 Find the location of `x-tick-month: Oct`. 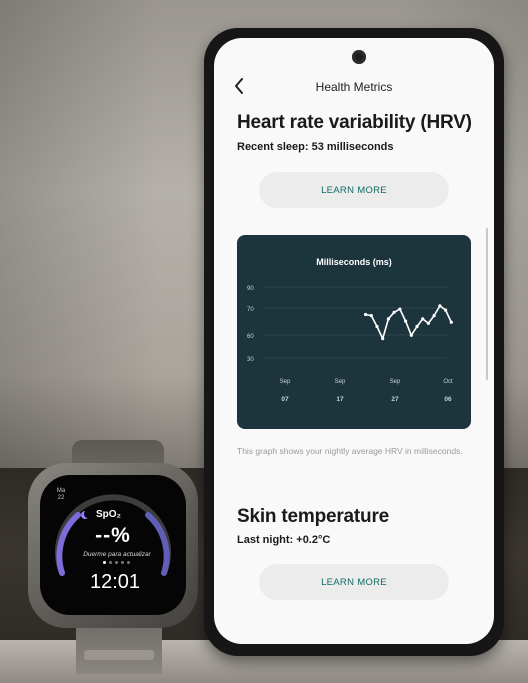

x-tick-month: Oct is located at coordinates (448, 382).